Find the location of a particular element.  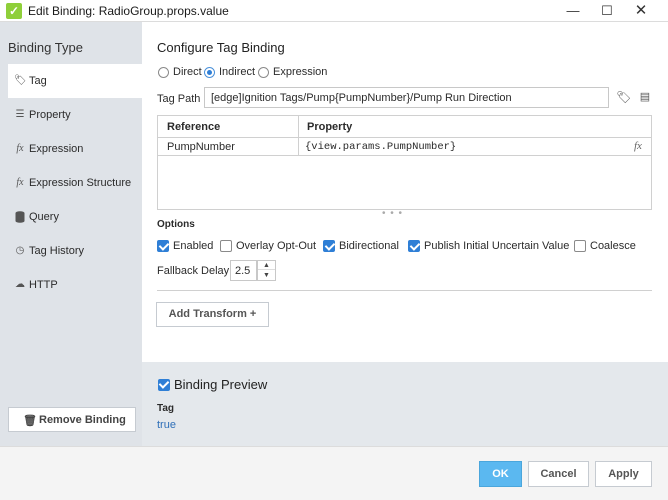

clock-icon: ◷ is located at coordinates (20, 250).